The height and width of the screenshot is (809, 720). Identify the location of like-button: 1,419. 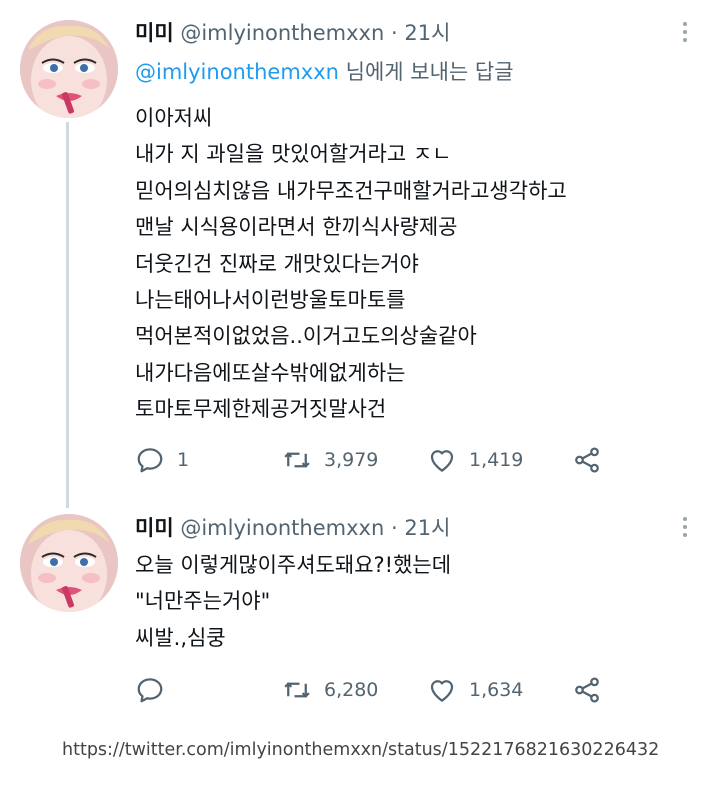
(475, 460).